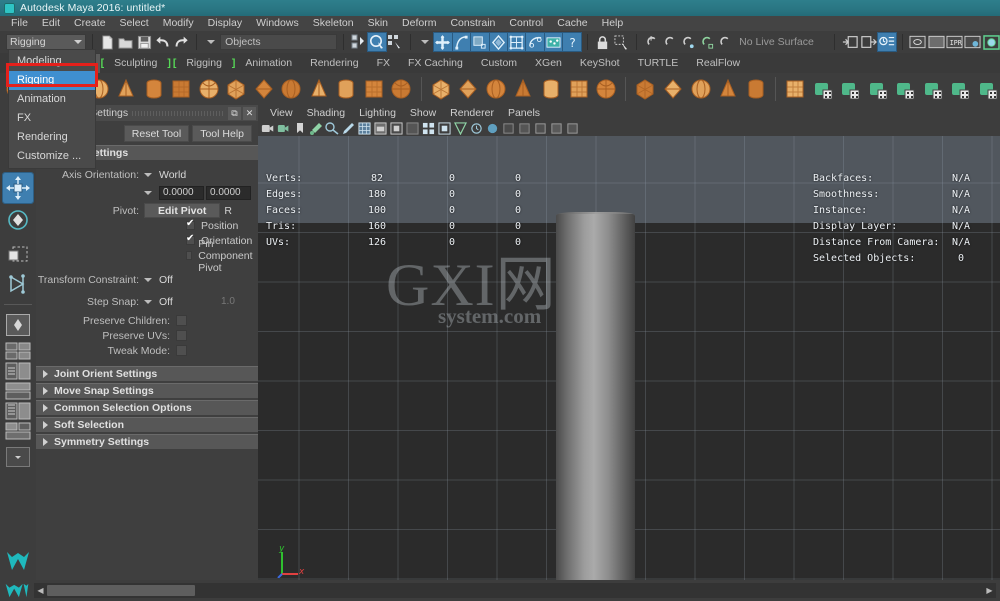 The height and width of the screenshot is (601, 1000). Describe the element at coordinates (472, 113) in the screenshot. I see `viewport-menu-renderer: Renderer` at that location.